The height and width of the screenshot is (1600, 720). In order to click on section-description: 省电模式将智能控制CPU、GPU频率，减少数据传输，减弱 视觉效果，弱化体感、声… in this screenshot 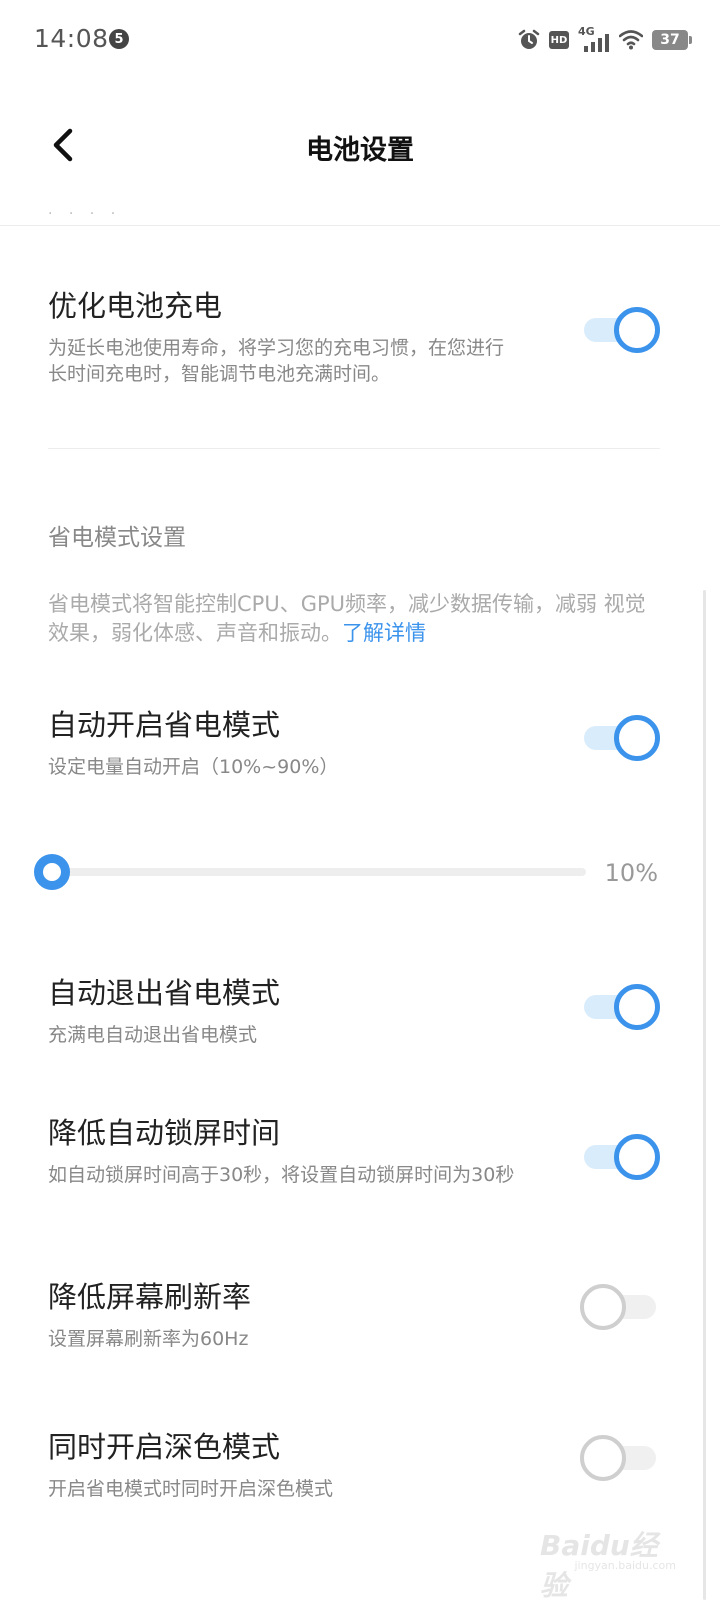, I will do `click(354, 619)`.